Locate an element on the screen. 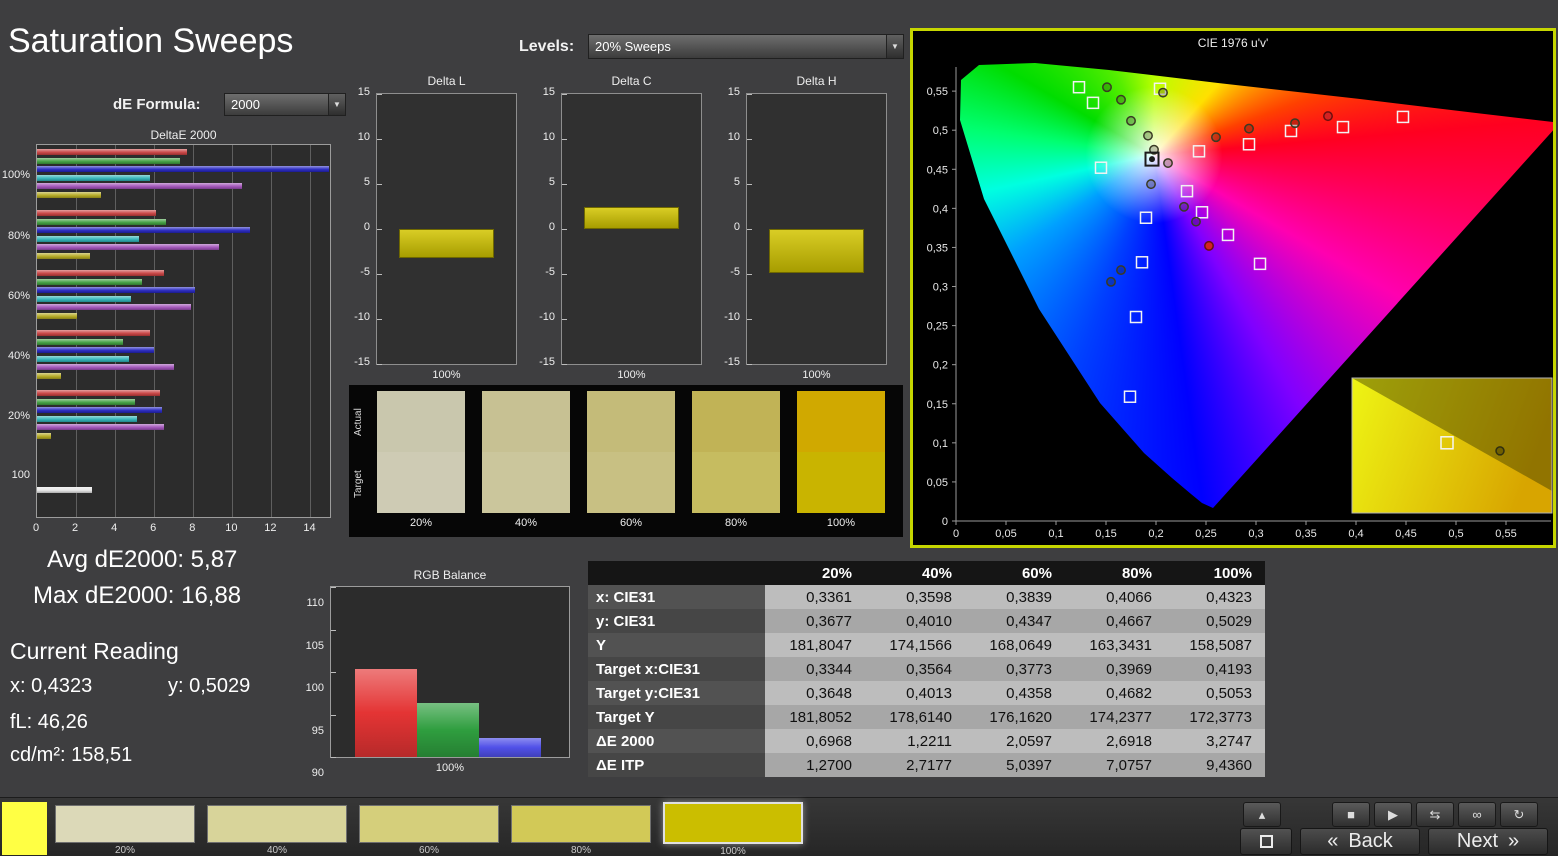  deltae-x-tick: 8 is located at coordinates (192, 528).